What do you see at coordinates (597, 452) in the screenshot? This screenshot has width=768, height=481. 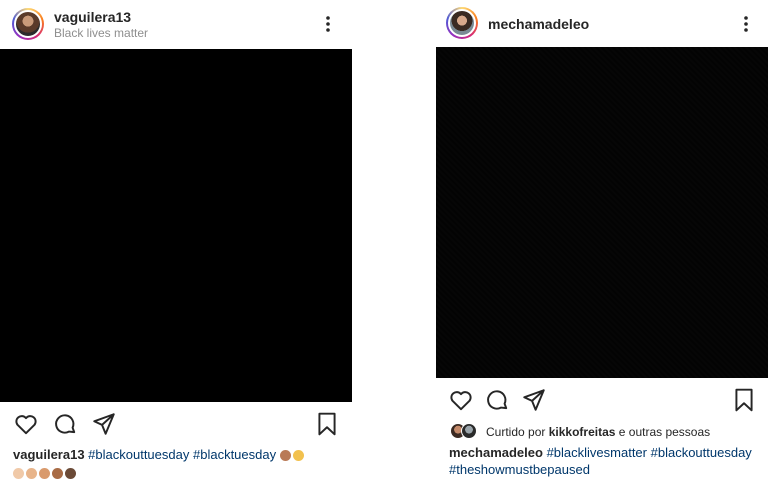 I see `hashtag: #blacklivesmatter` at bounding box center [597, 452].